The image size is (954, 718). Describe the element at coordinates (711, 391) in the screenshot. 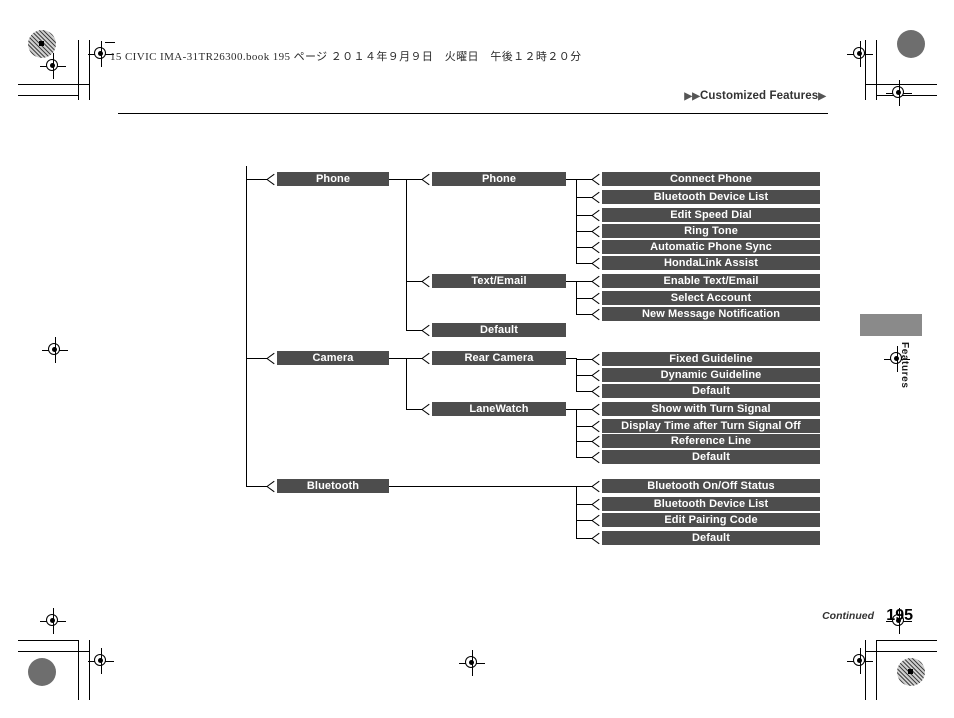

I see `tree-node-rear-default: Default` at that location.